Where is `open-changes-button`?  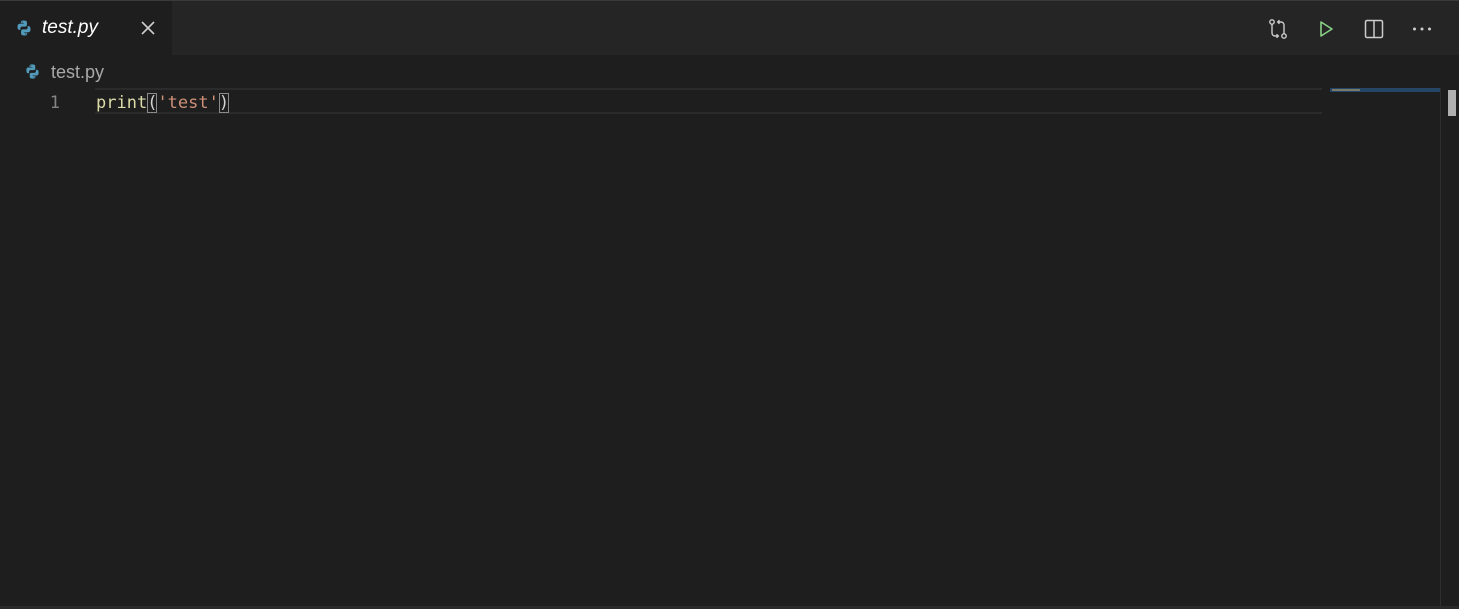
open-changes-button is located at coordinates (1278, 29).